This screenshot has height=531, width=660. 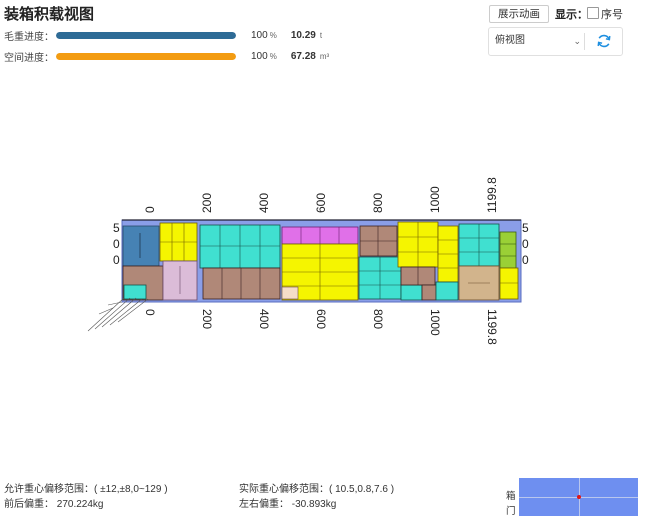 What do you see at coordinates (288, 504) in the screenshot?
I see `left-right-offset-weight: 左右偏重： -30.893kg` at bounding box center [288, 504].